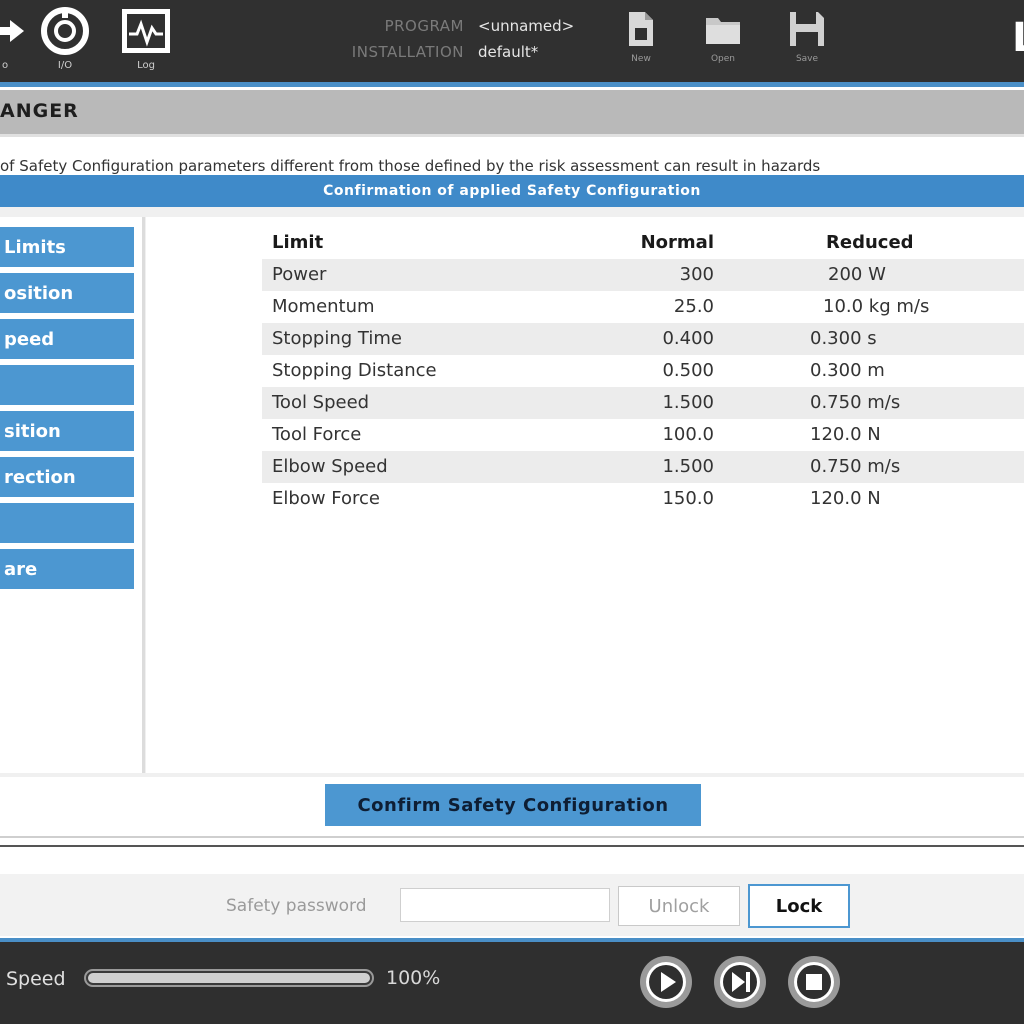 This screenshot has height=1024, width=1024. Describe the element at coordinates (723, 59) in the screenshot. I see `open-button-label: Open` at that location.